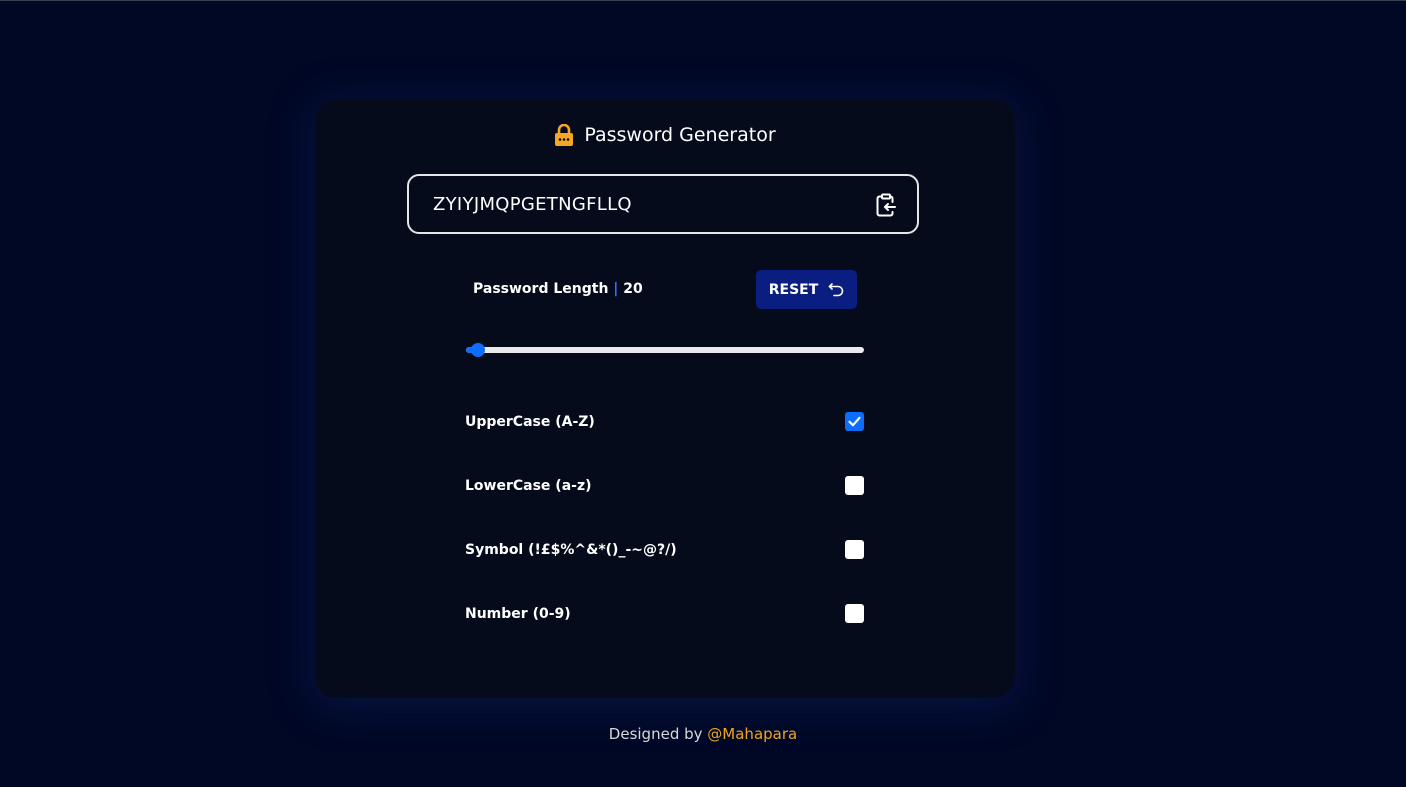  Describe the element at coordinates (518, 614) in the screenshot. I see `option-label: Number (0-9)` at that location.